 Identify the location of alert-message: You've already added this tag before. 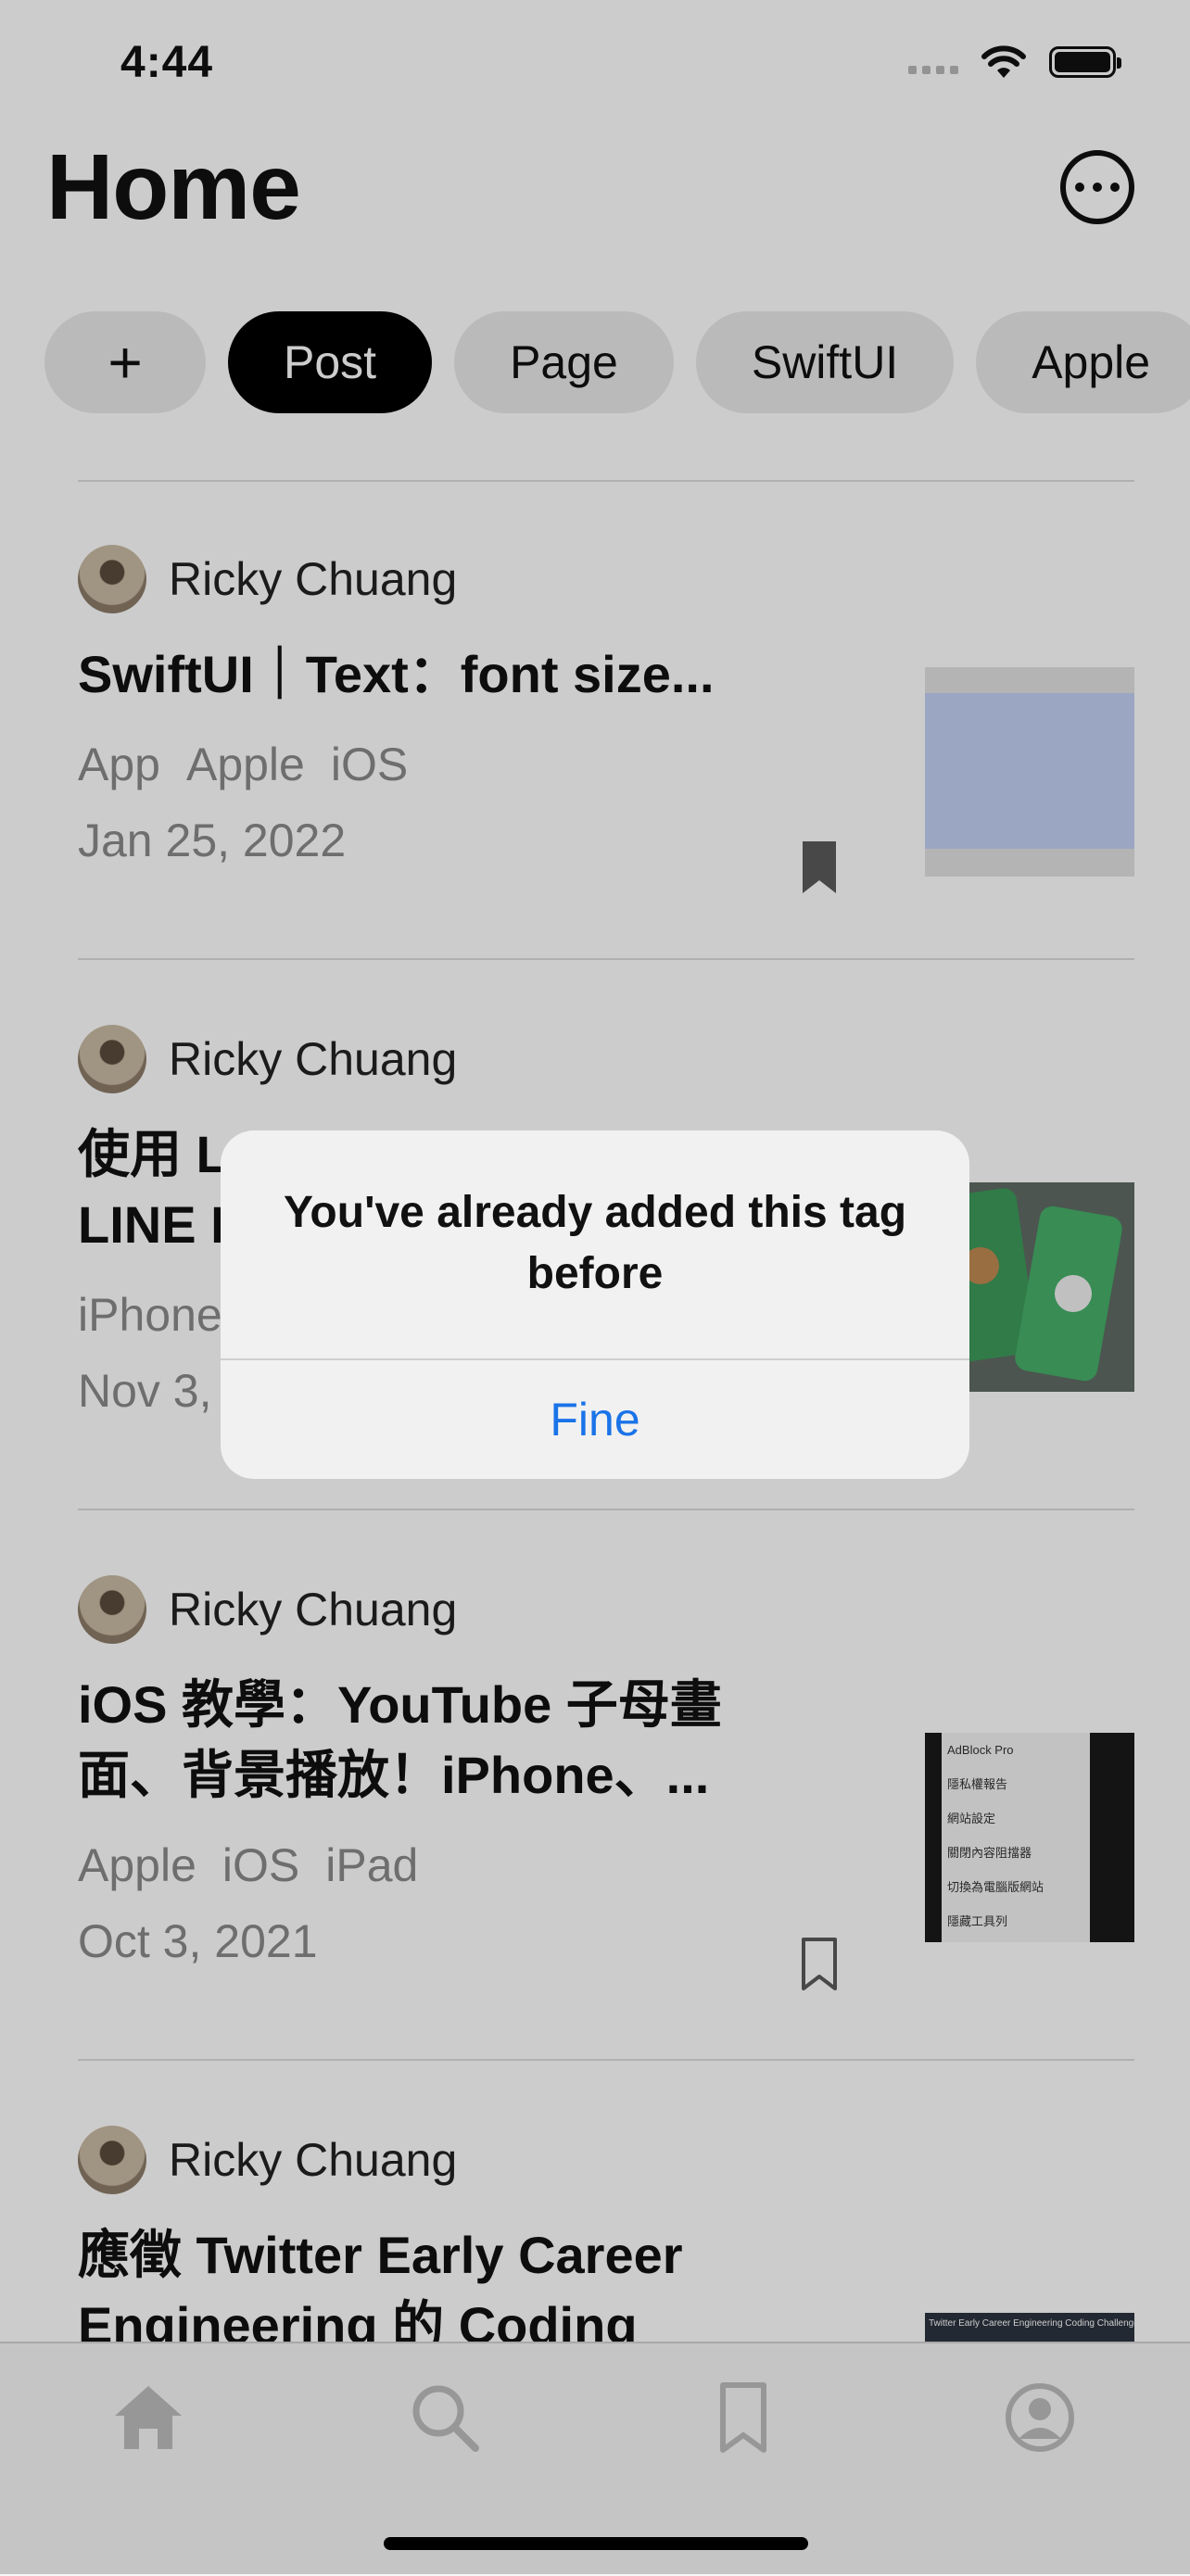
(595, 1243).